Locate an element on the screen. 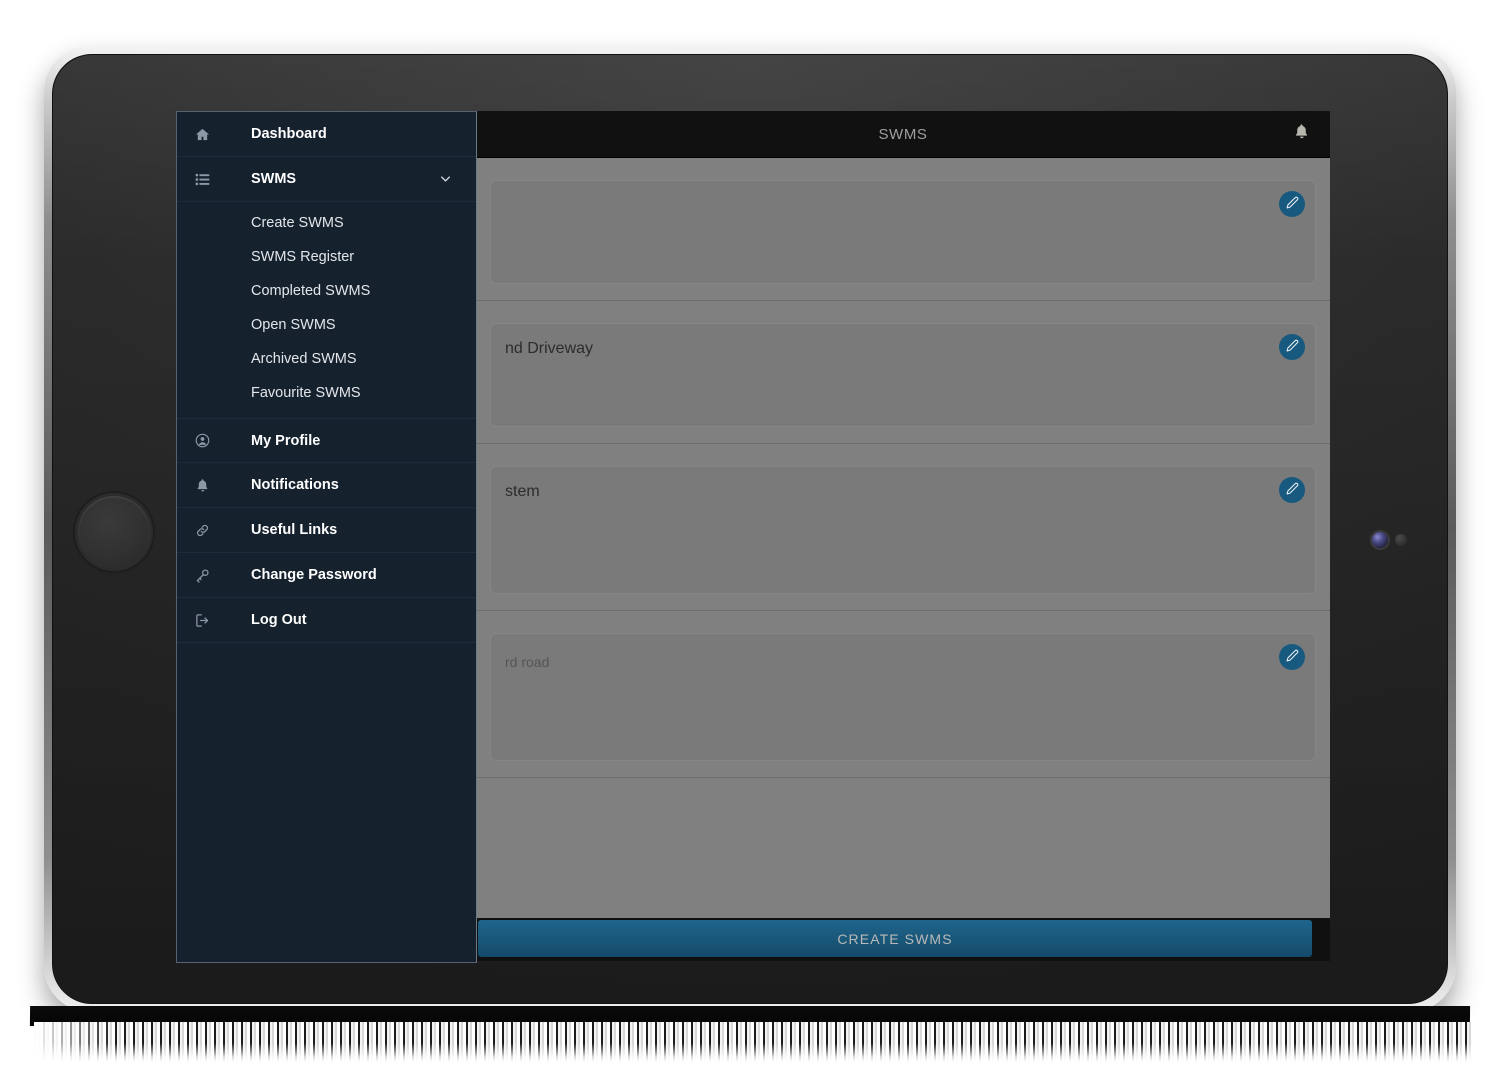 The image size is (1500, 1086). swms-card: nd Driveway is located at coordinates (903, 375).